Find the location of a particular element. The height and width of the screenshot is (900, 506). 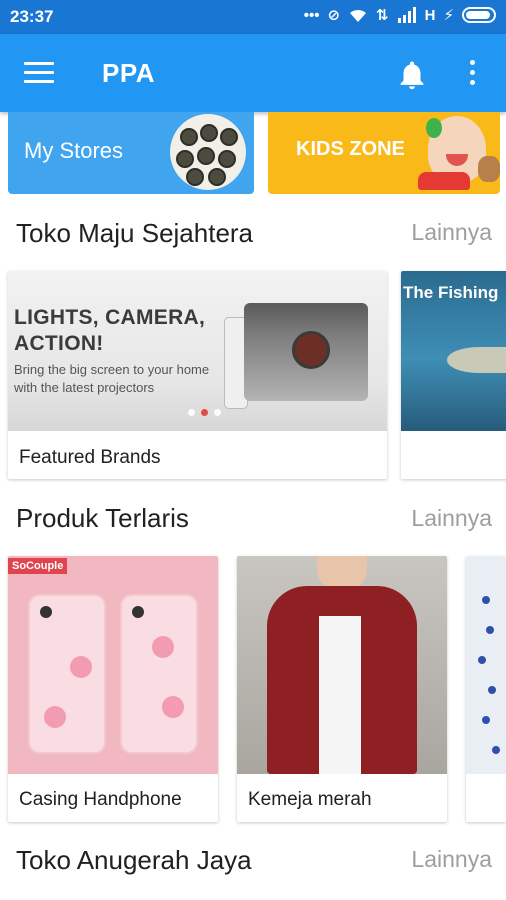

my-stores-label: My Stores is located at coordinates (74, 150).